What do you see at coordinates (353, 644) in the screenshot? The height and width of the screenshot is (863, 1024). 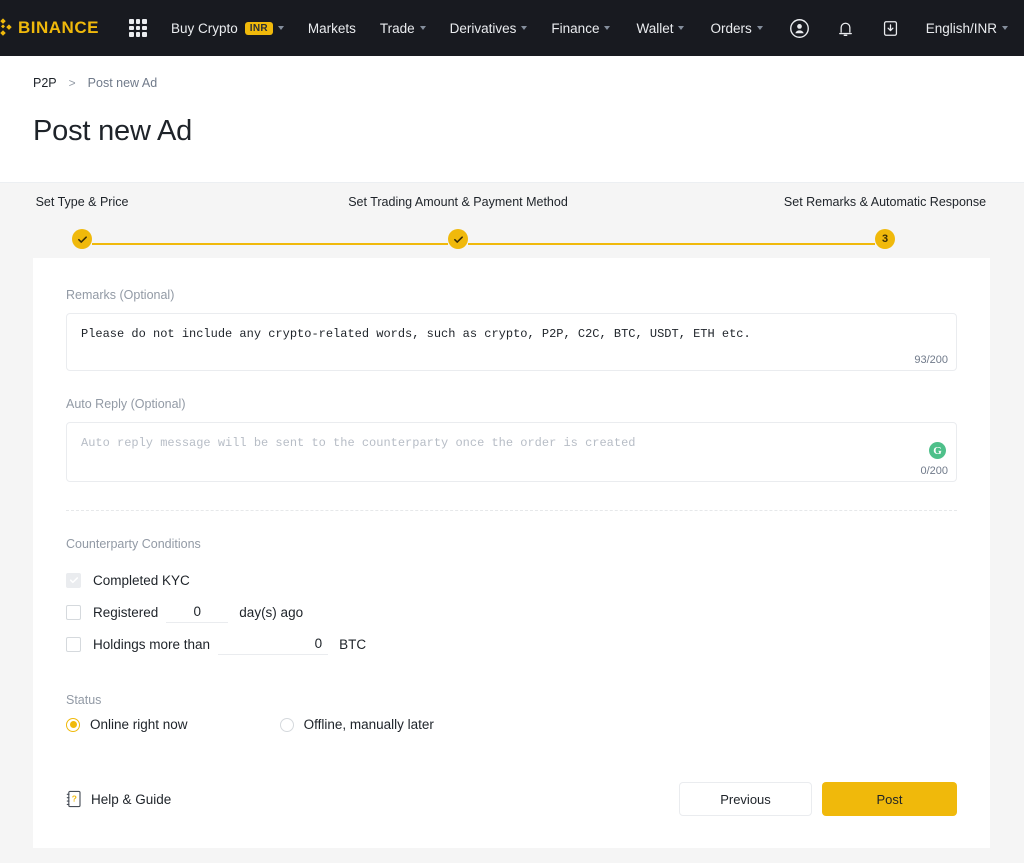 I see `holdings-unit-btc: BTC` at bounding box center [353, 644].